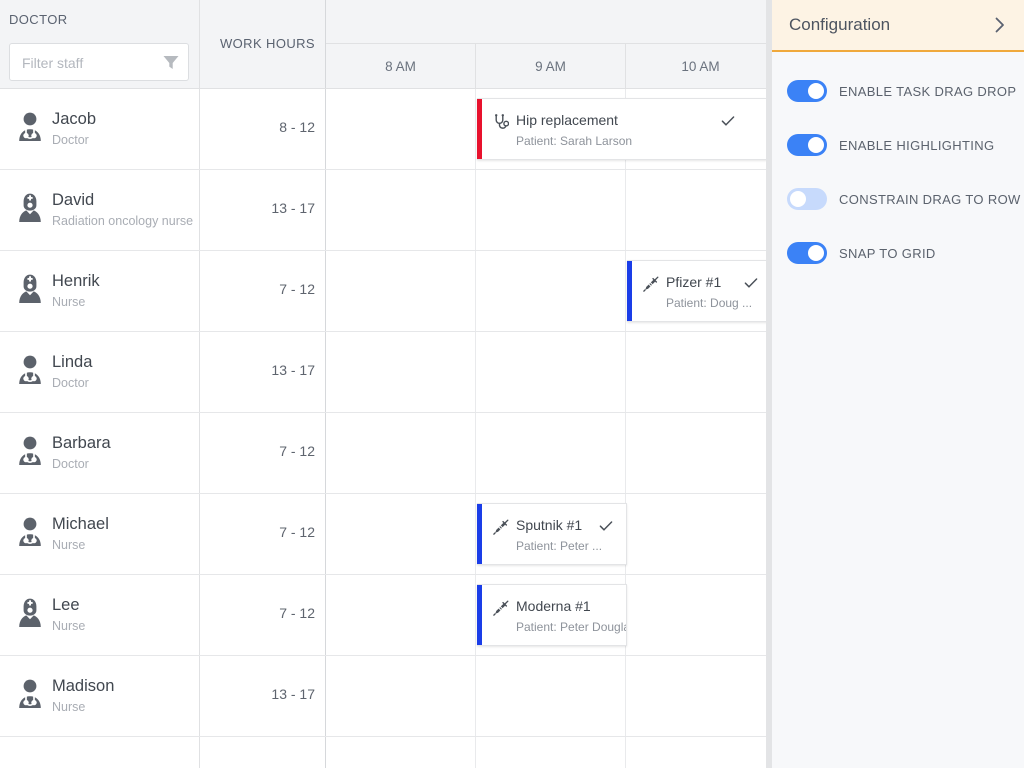 The width and height of the screenshot is (1024, 768). Describe the element at coordinates (38, 19) in the screenshot. I see `staff-column-header-label: DOCTOR` at that location.